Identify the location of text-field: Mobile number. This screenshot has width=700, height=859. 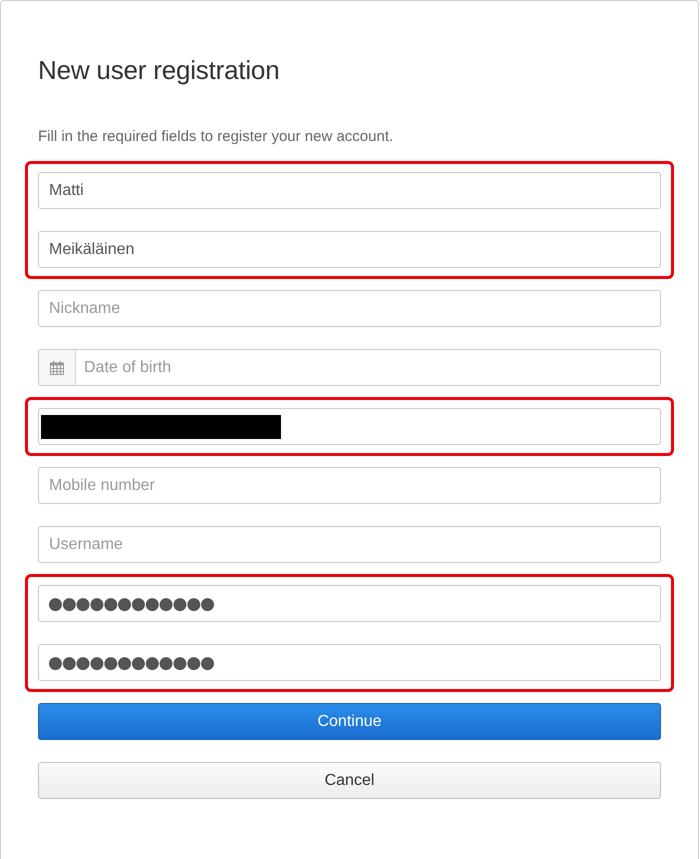
(349, 485).